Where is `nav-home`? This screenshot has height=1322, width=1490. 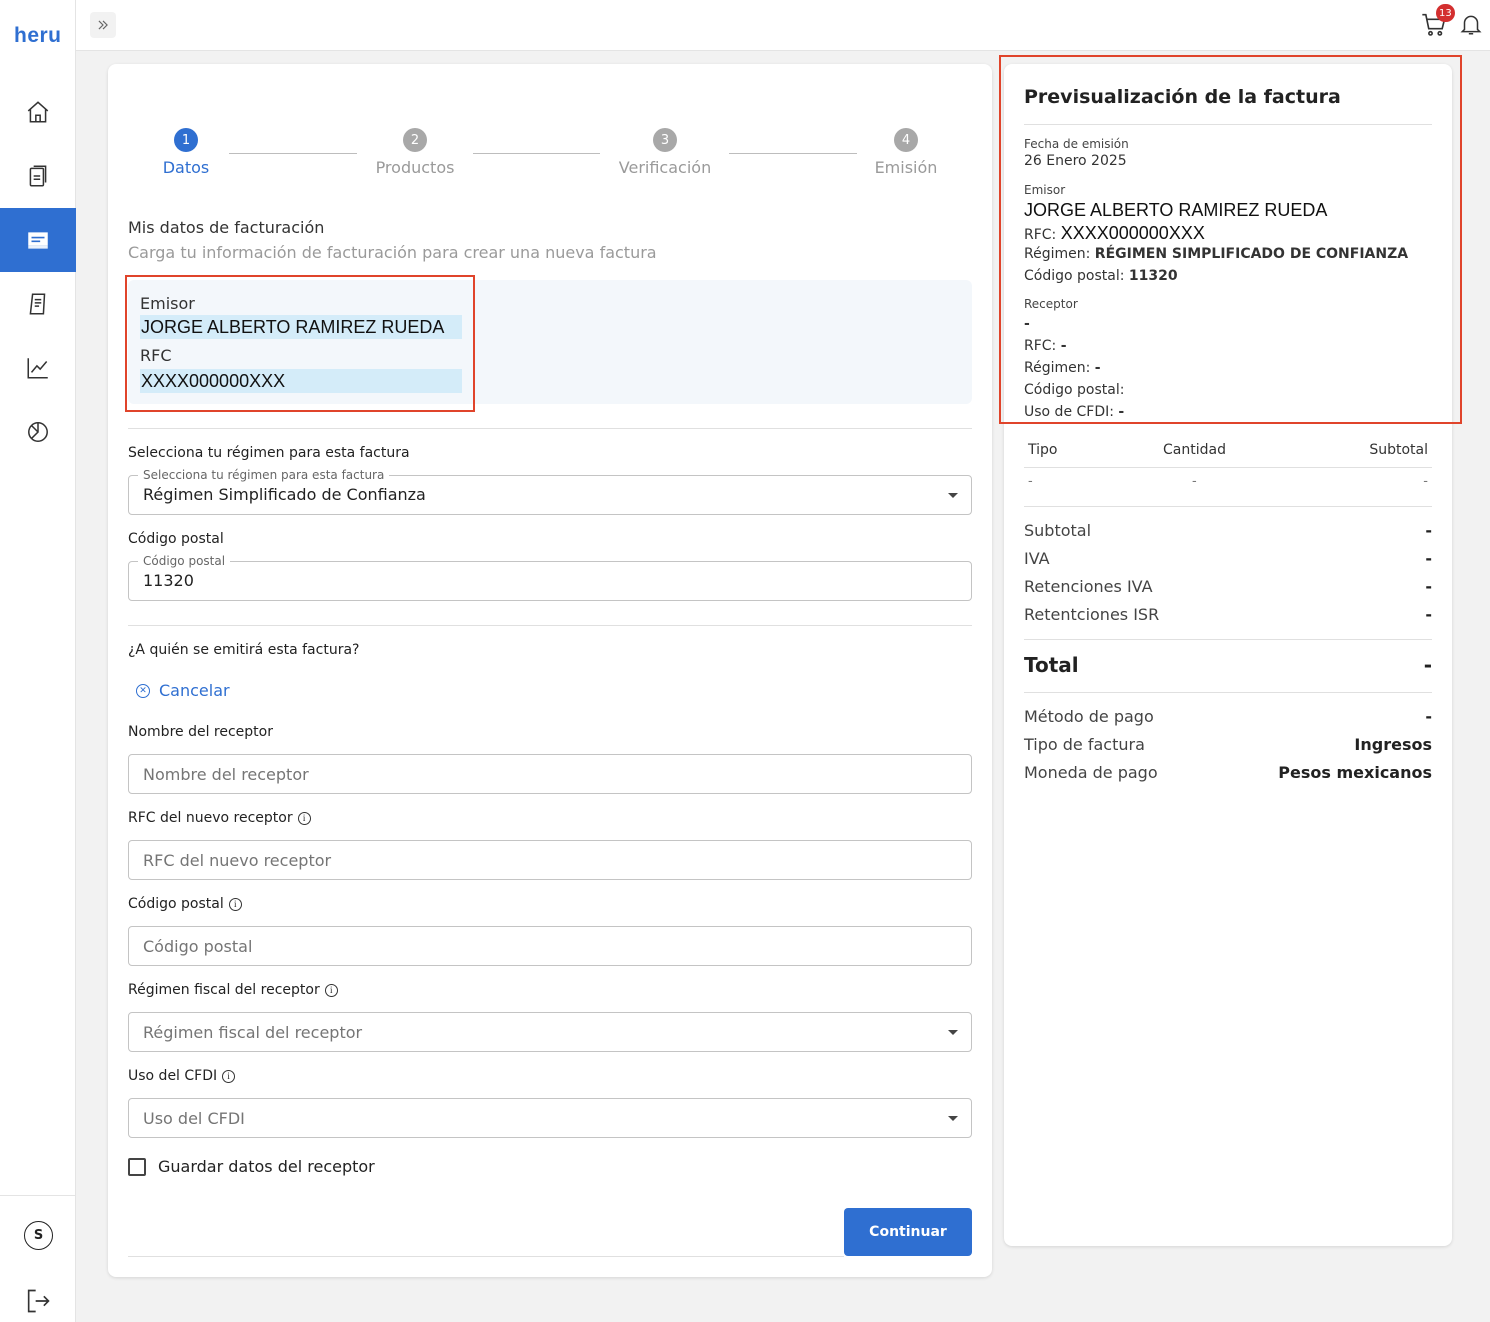 nav-home is located at coordinates (38, 112).